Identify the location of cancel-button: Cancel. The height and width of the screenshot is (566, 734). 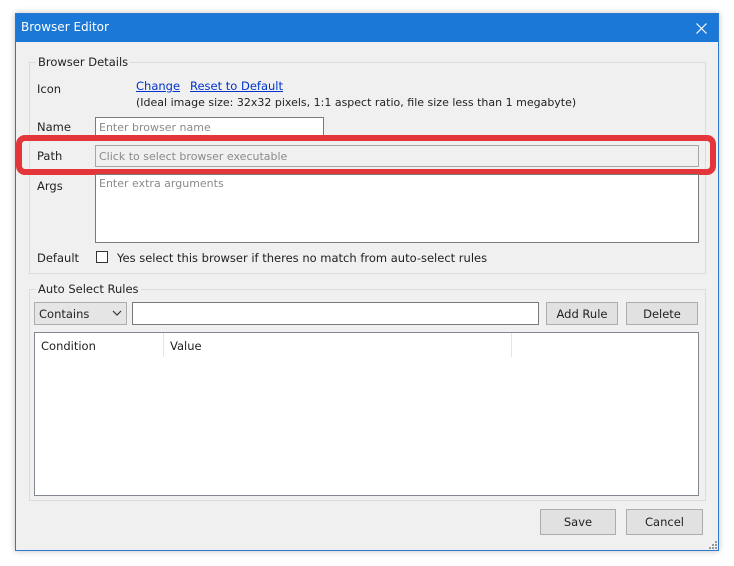
(664, 522).